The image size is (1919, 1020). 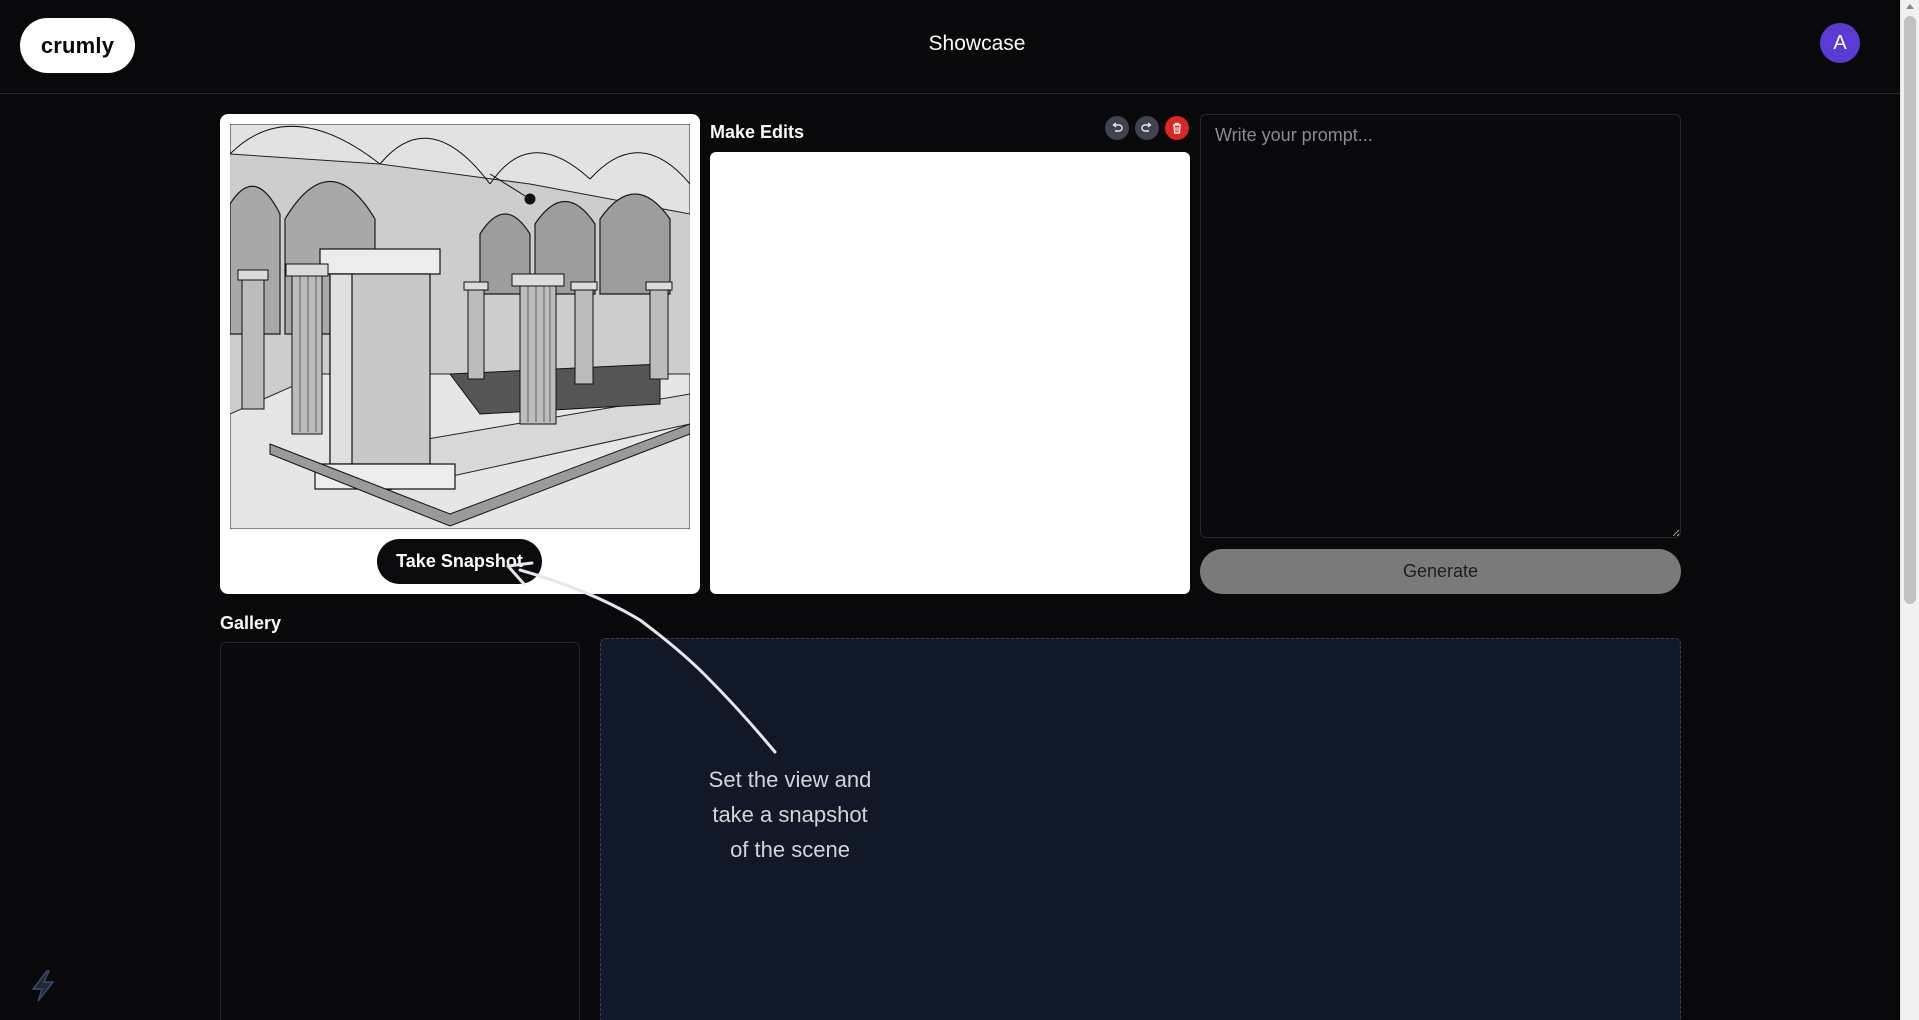 I want to click on gallery-heading: Gallery, so click(x=251, y=623).